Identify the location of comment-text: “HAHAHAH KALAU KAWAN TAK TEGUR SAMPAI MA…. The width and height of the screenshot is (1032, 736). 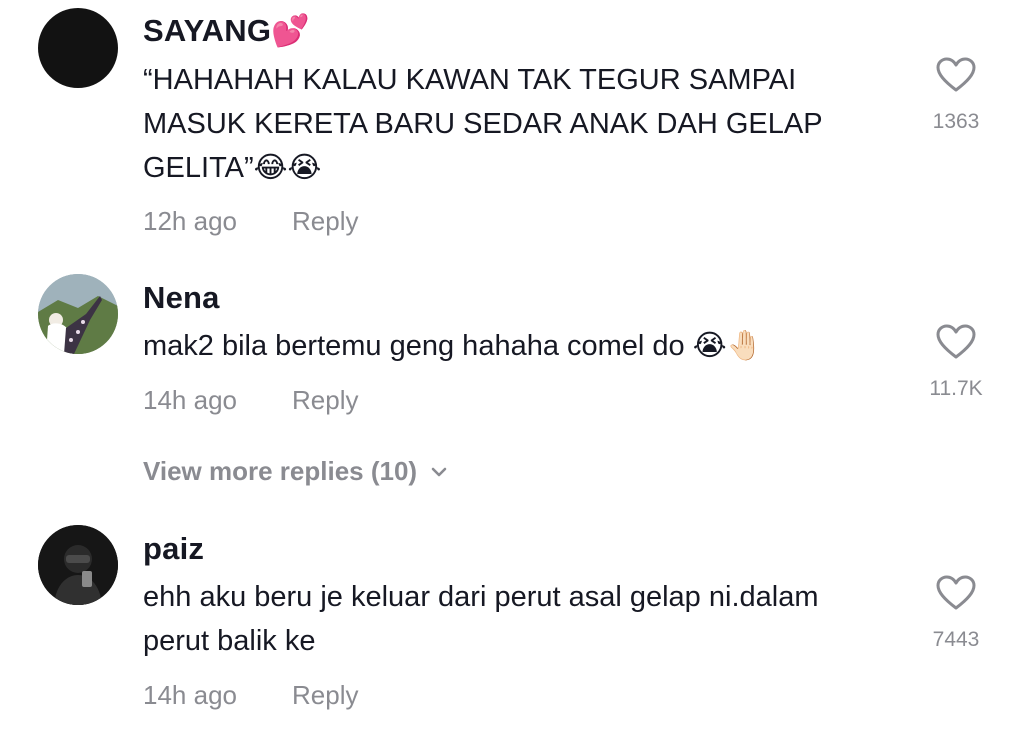
(483, 124).